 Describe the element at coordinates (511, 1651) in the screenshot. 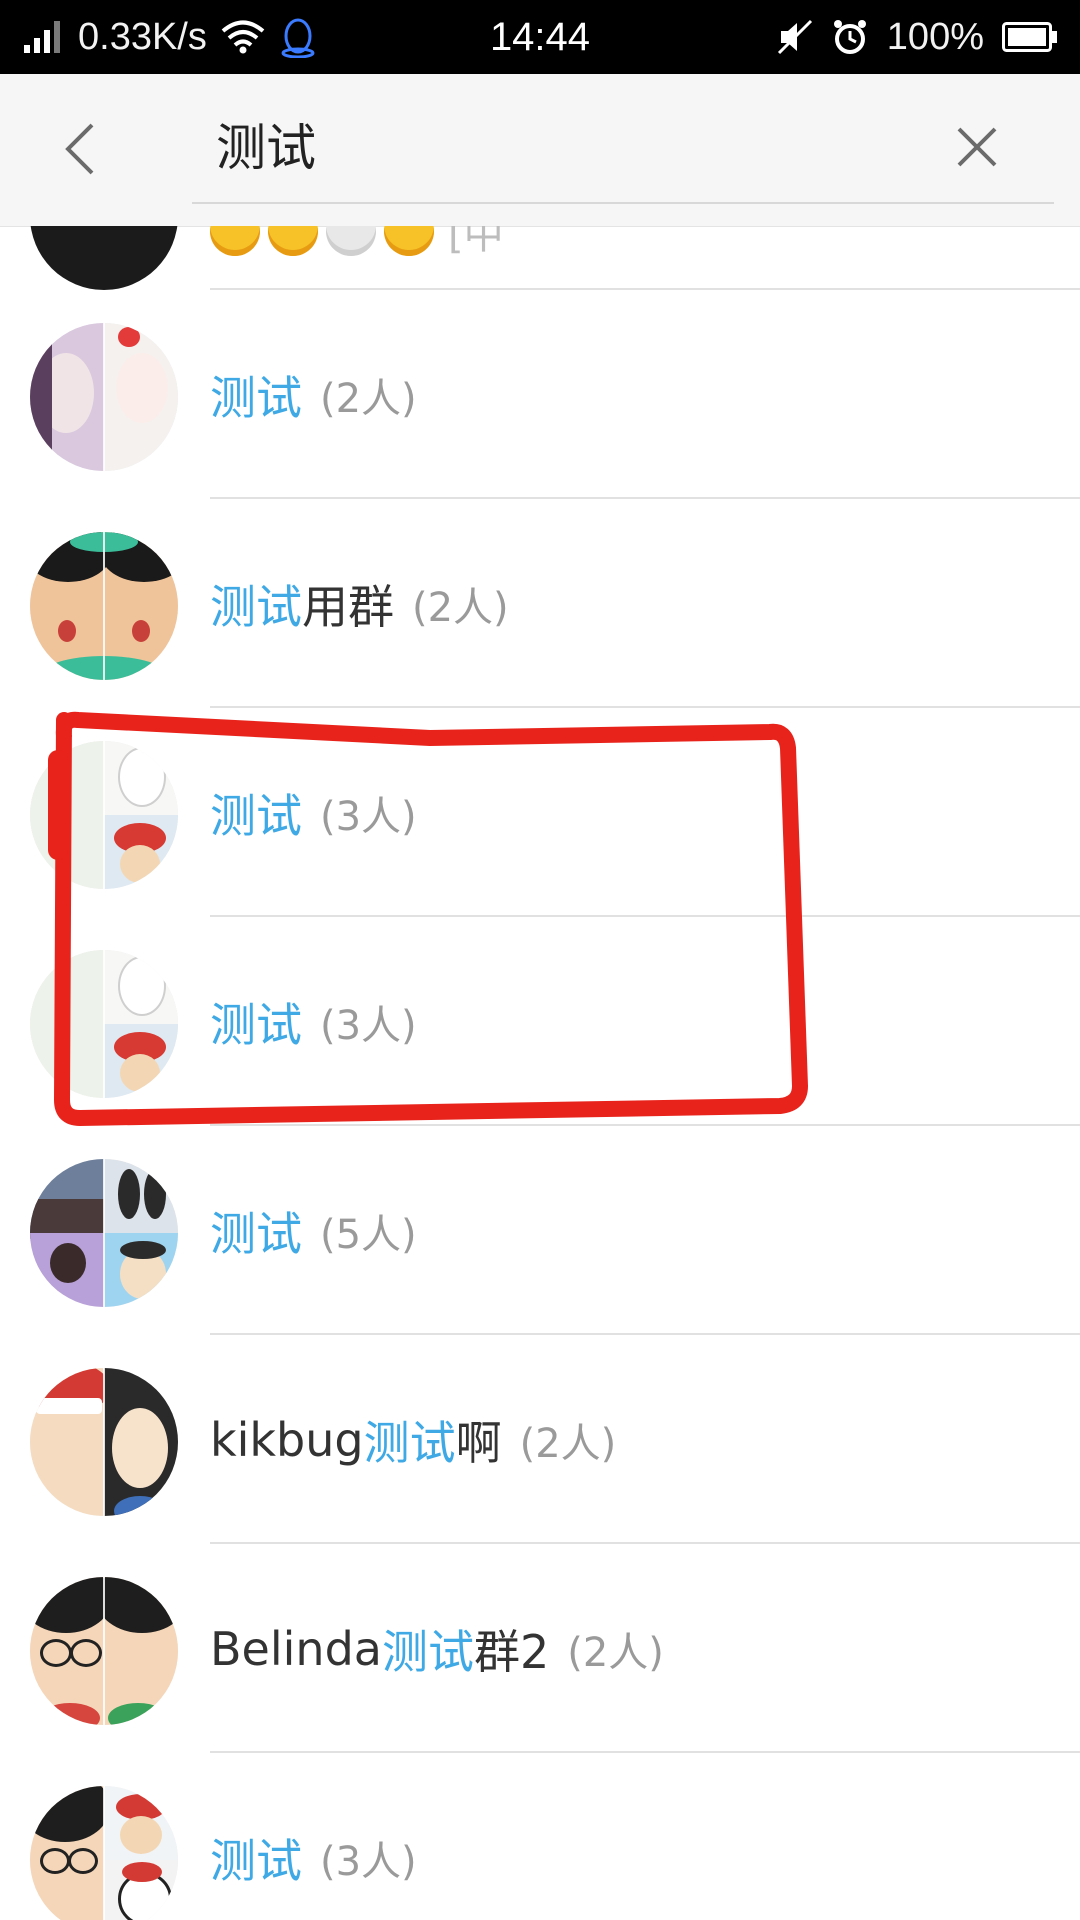

I see `name-suffix: 群2` at that location.